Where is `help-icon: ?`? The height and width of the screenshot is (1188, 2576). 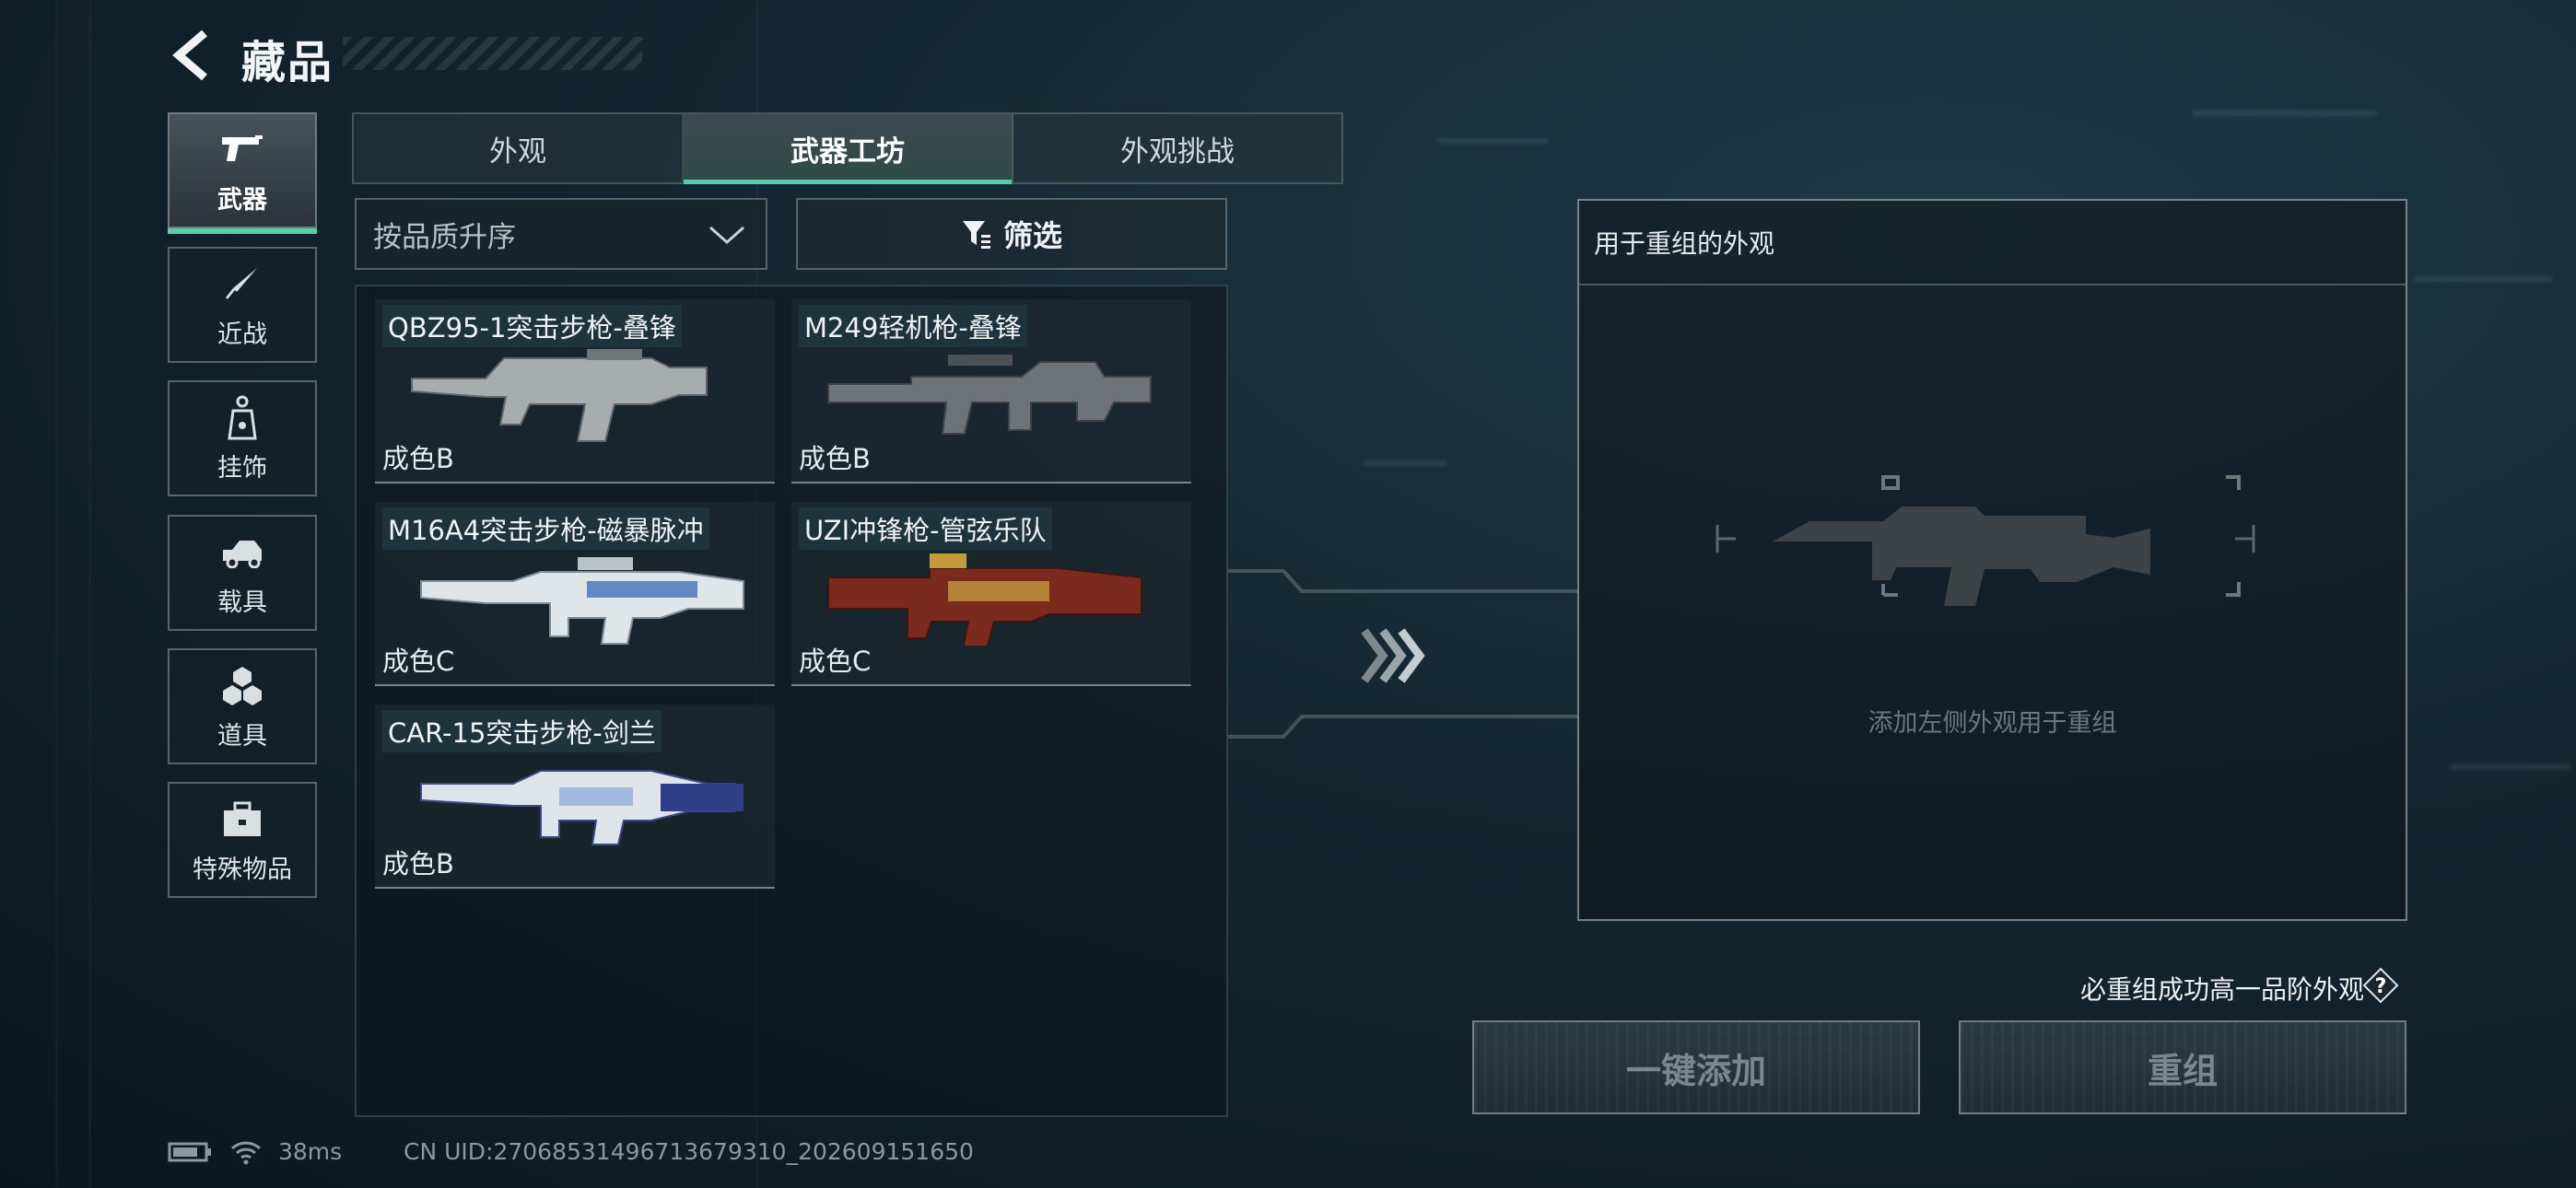 help-icon: ? is located at coordinates (2380, 985).